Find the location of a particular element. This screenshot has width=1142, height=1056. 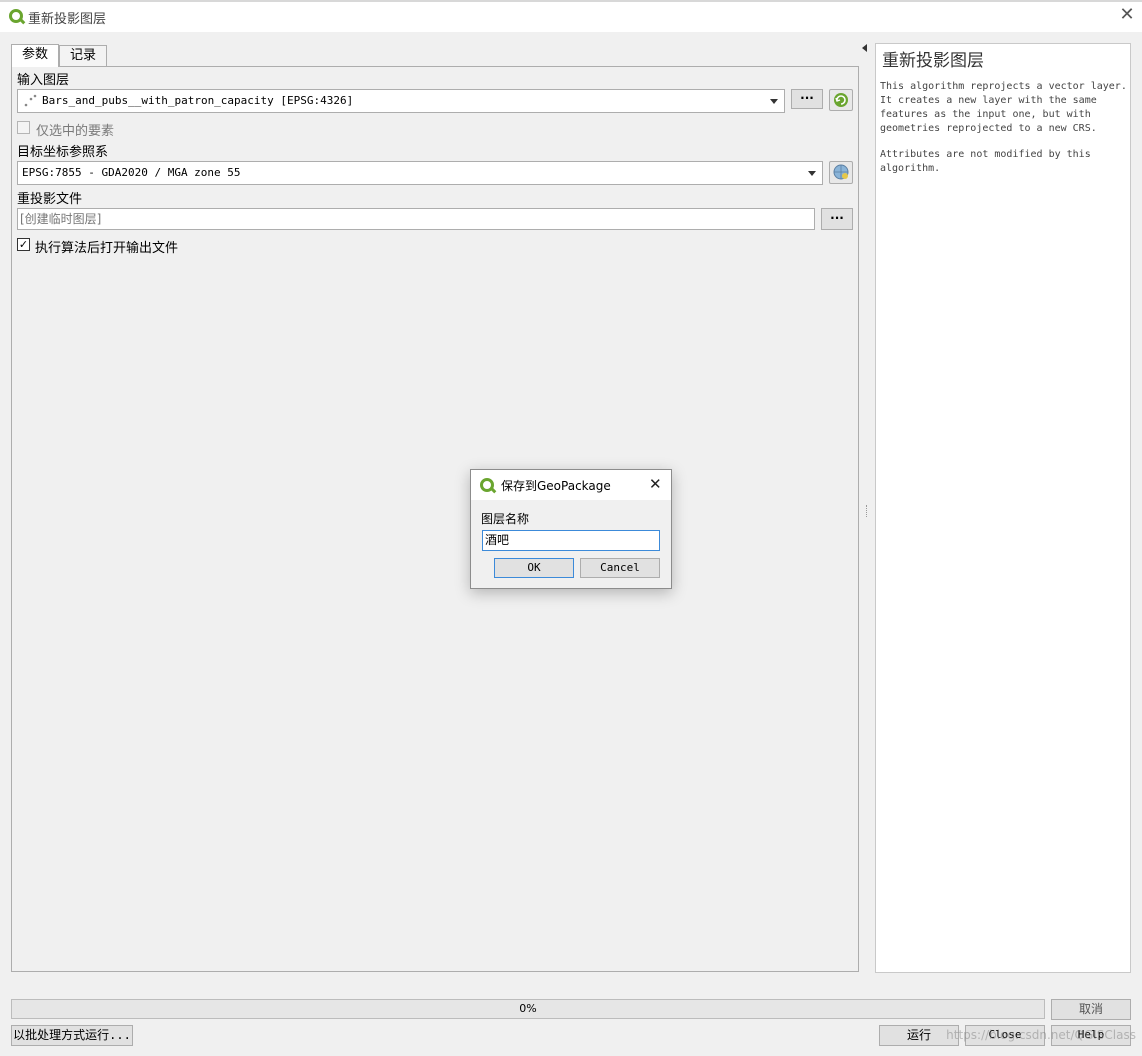

tab-parameters: 参数 is located at coordinates (35, 55).